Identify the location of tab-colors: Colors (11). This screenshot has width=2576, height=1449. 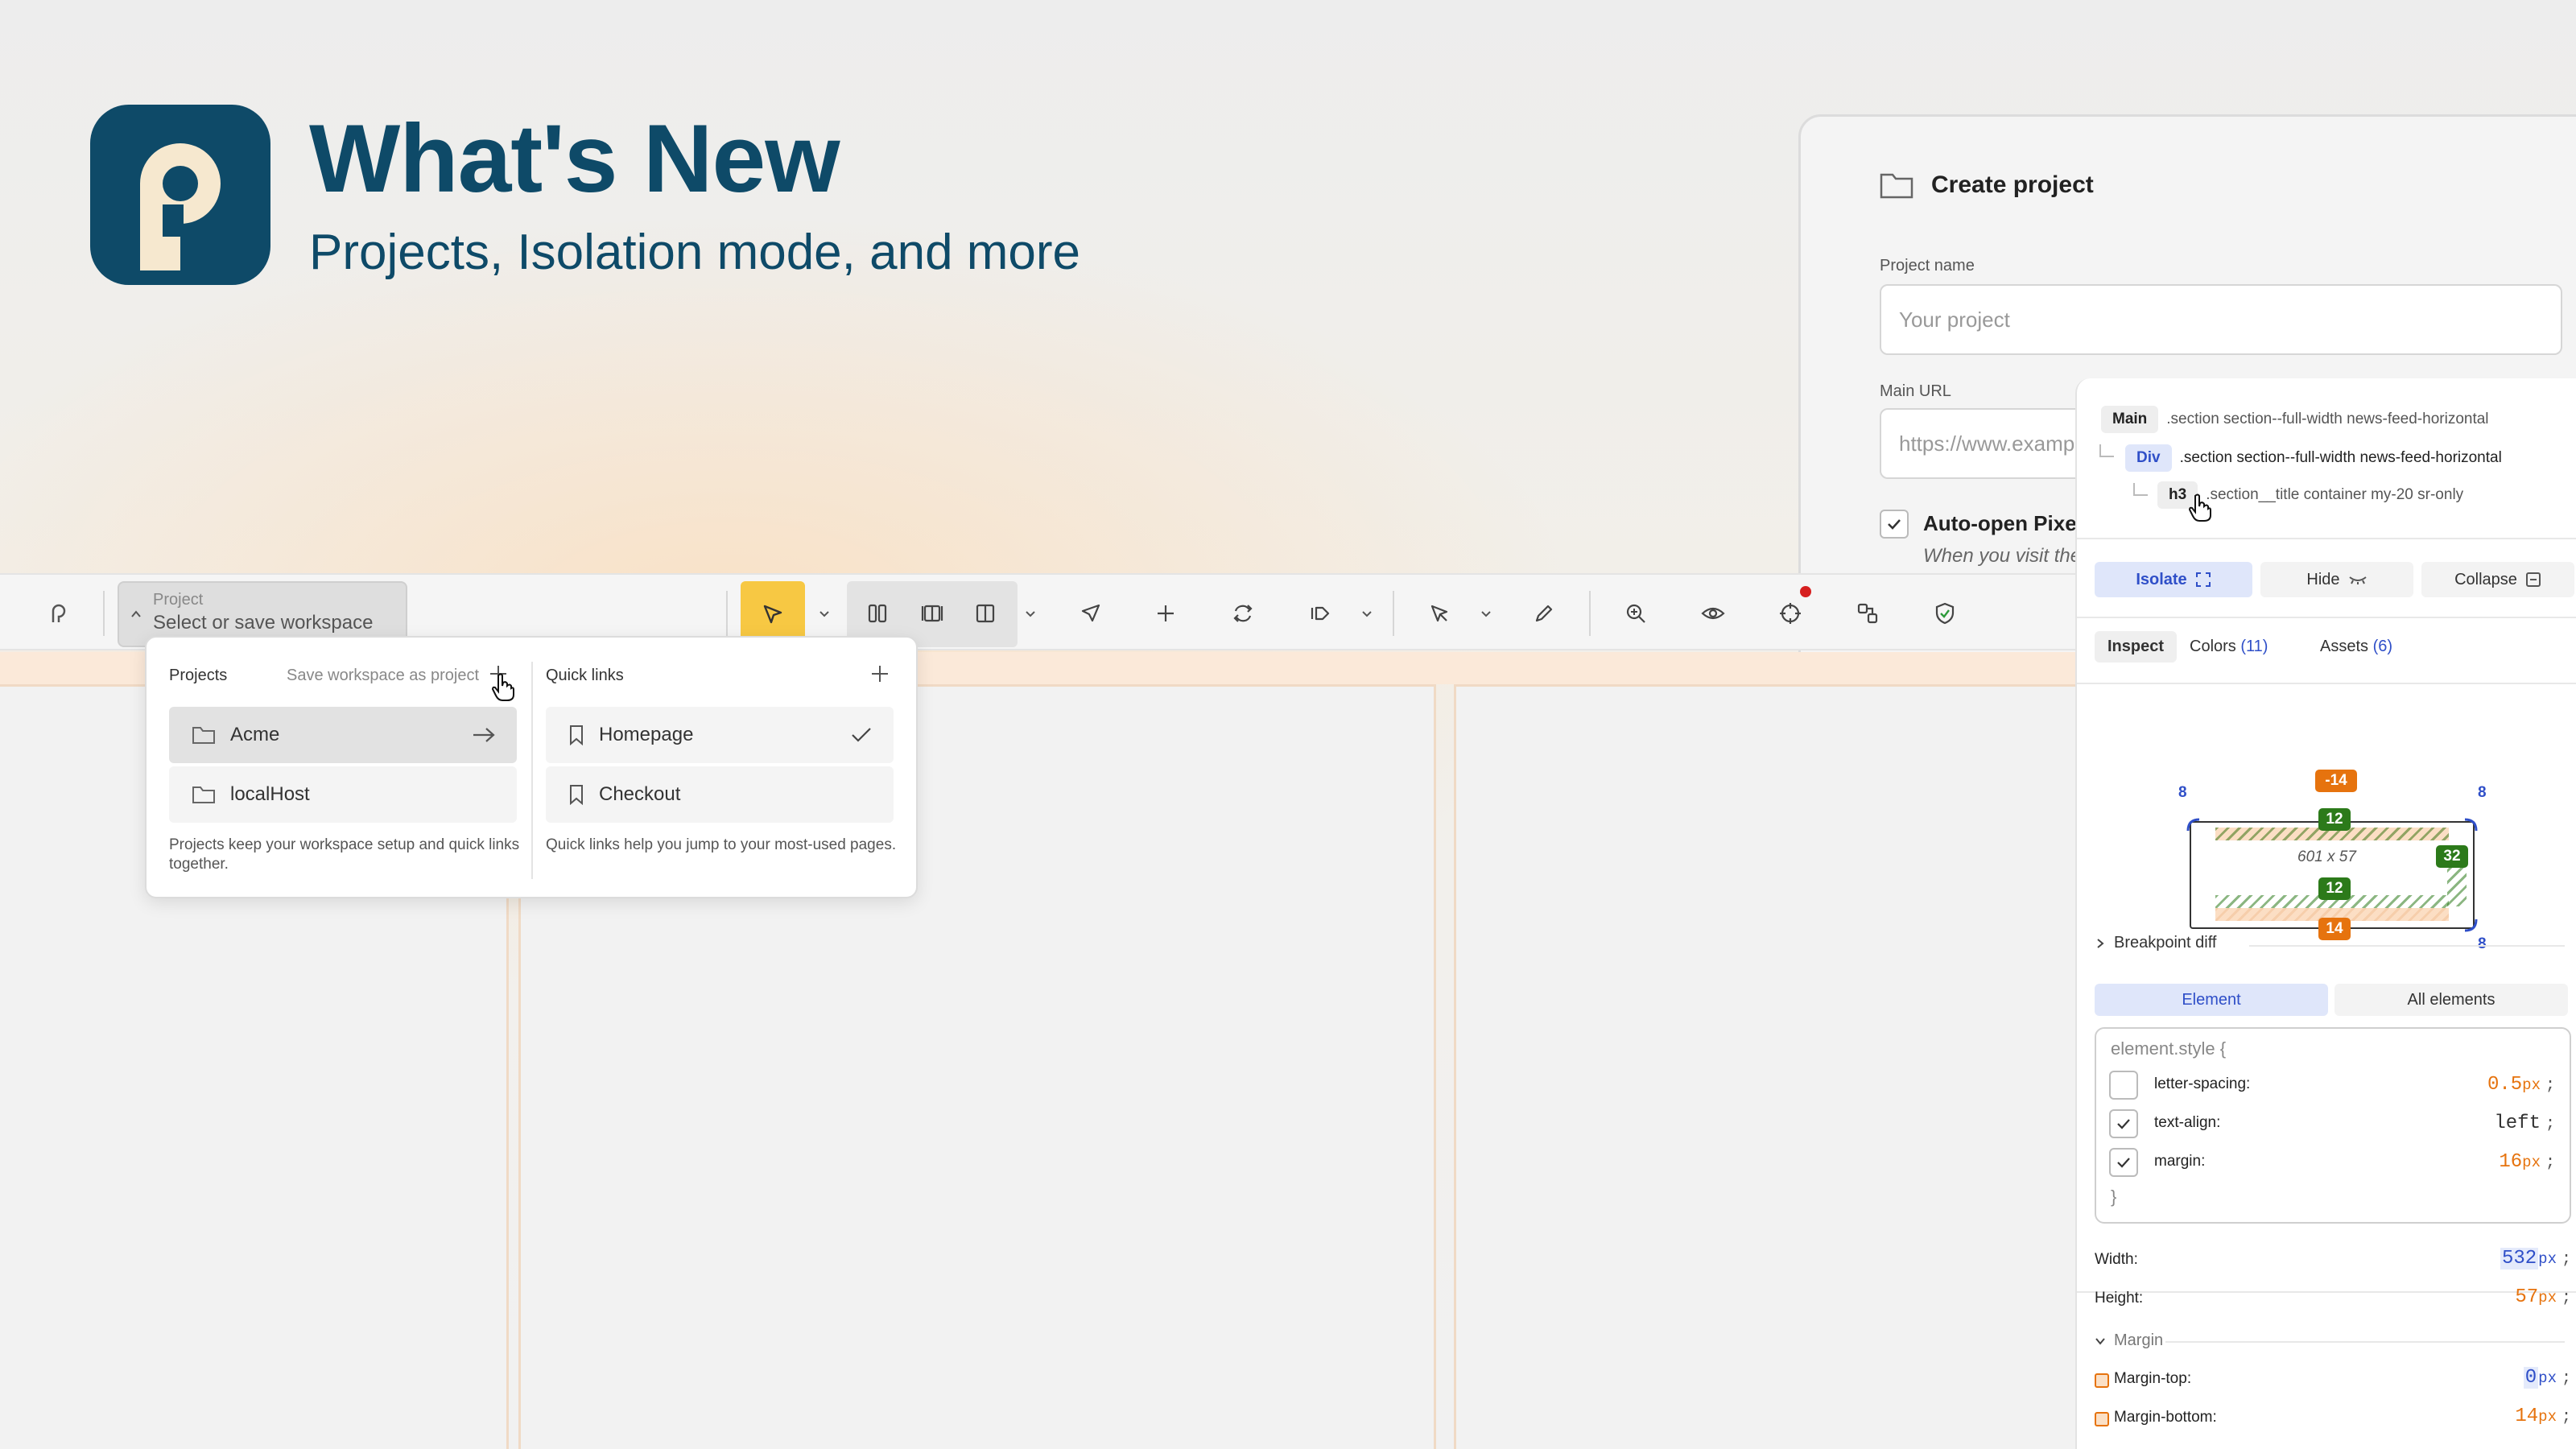
(2229, 647).